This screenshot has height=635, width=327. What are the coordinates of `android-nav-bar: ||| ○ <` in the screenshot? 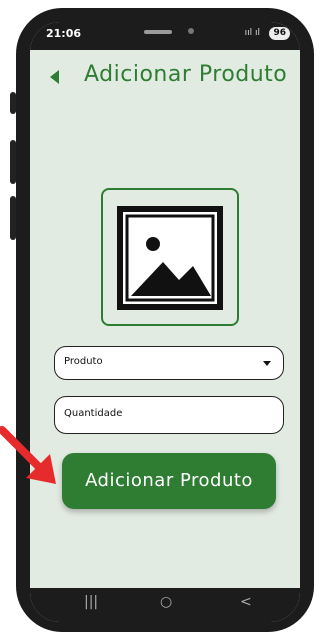 It's located at (165, 605).